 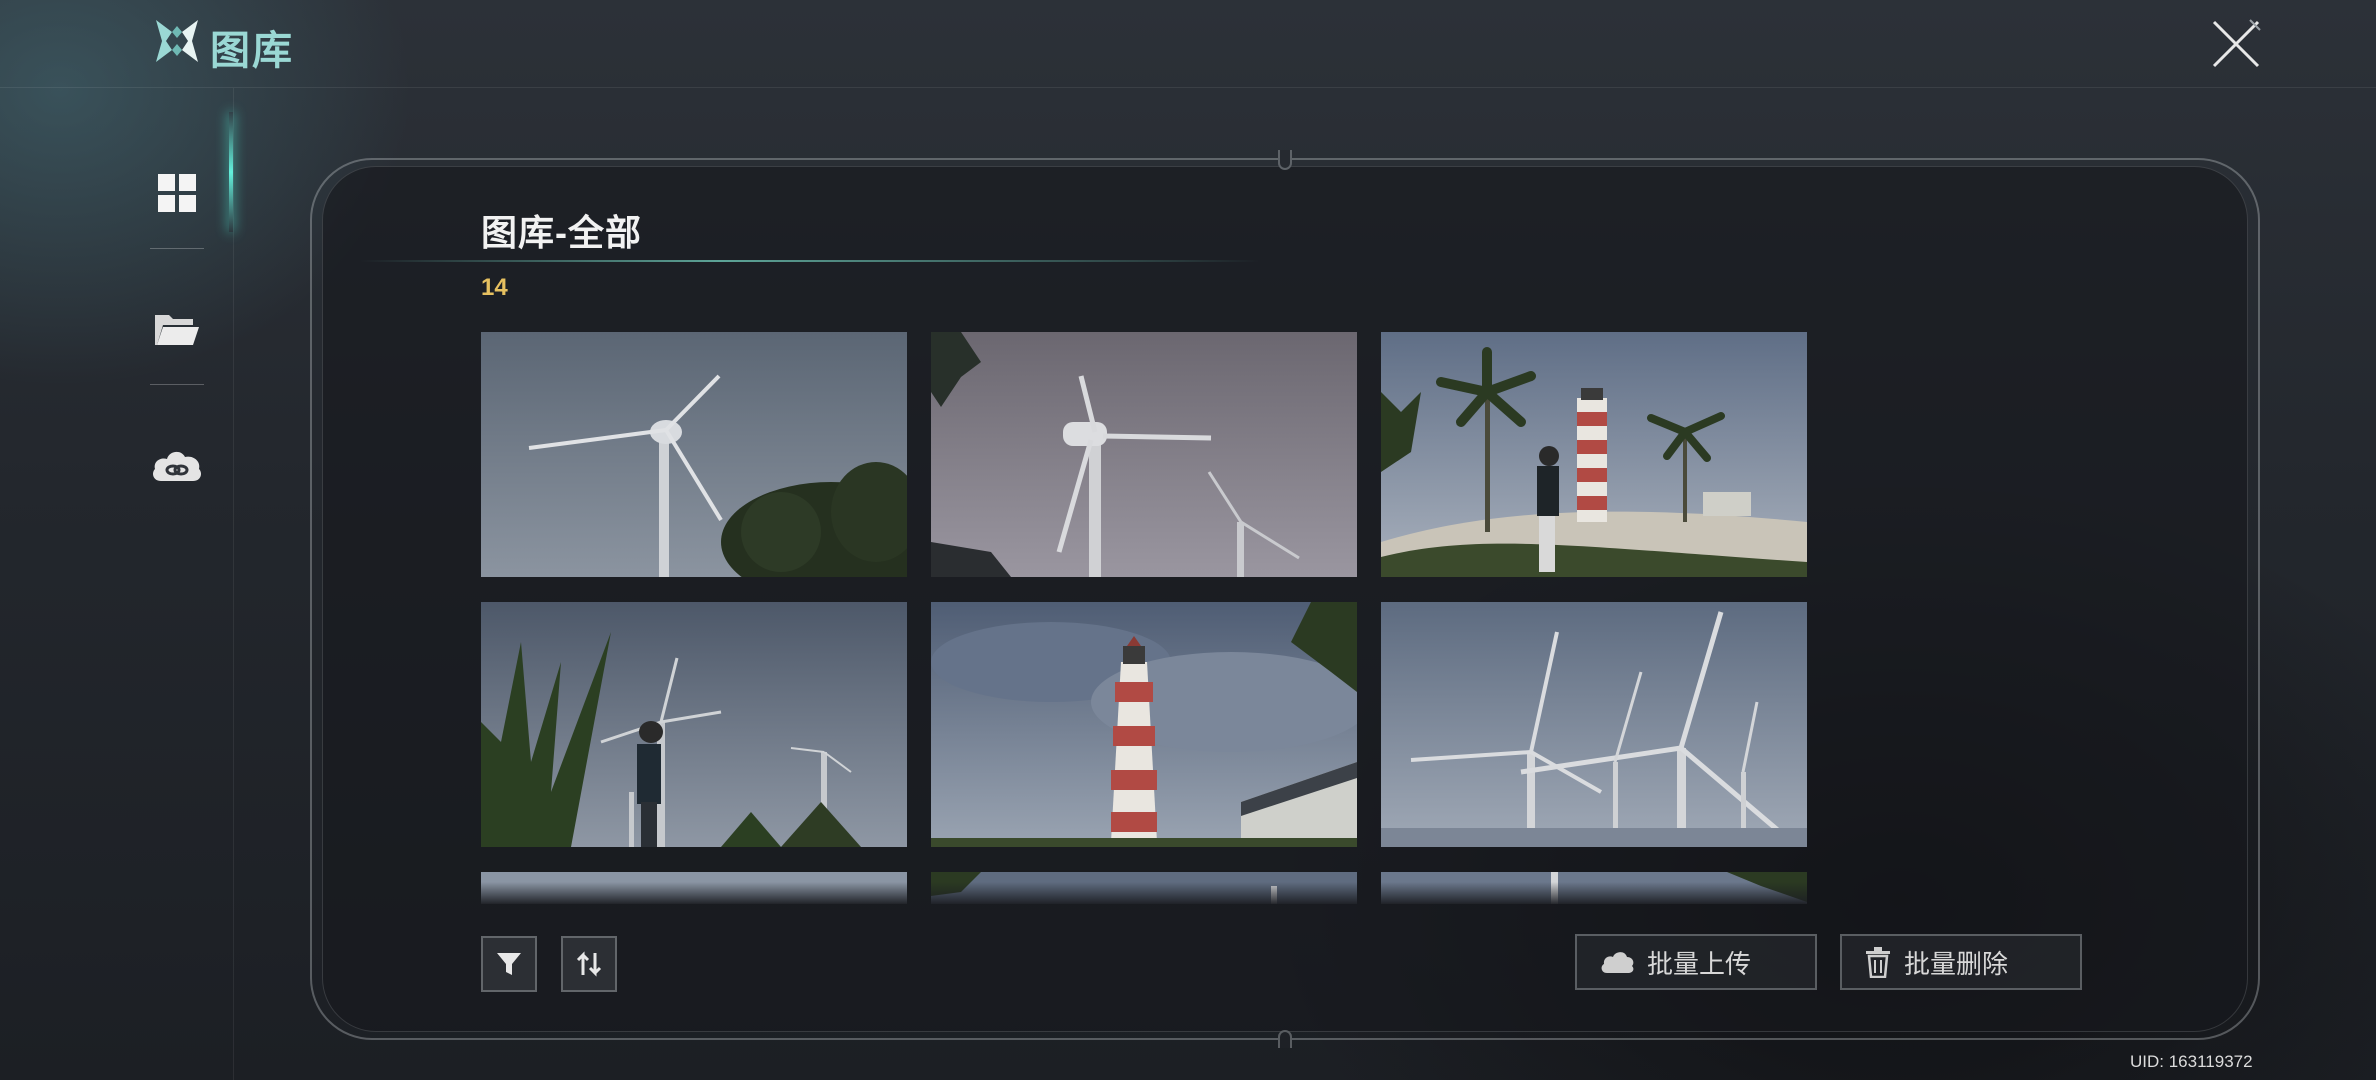 I want to click on photo-count: 14, so click(x=494, y=287).